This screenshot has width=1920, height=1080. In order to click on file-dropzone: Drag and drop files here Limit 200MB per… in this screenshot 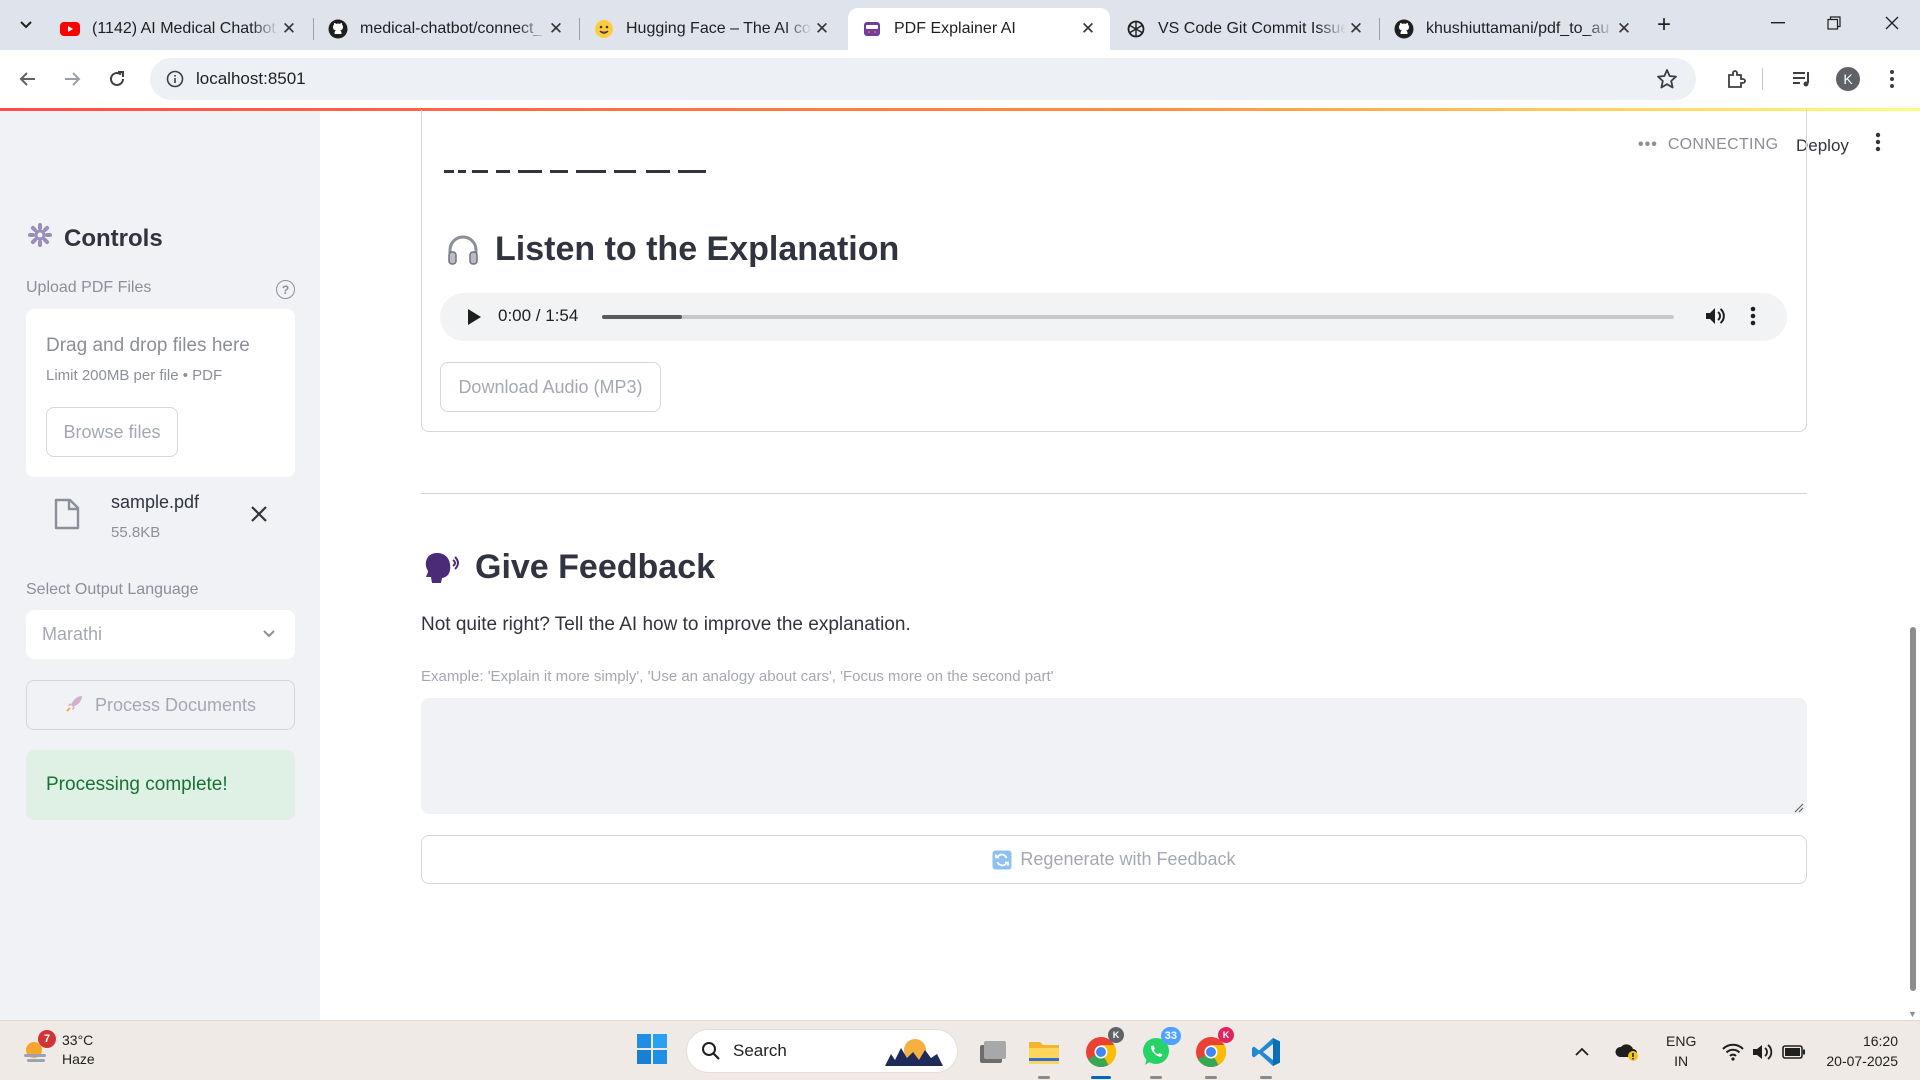, I will do `click(160, 393)`.